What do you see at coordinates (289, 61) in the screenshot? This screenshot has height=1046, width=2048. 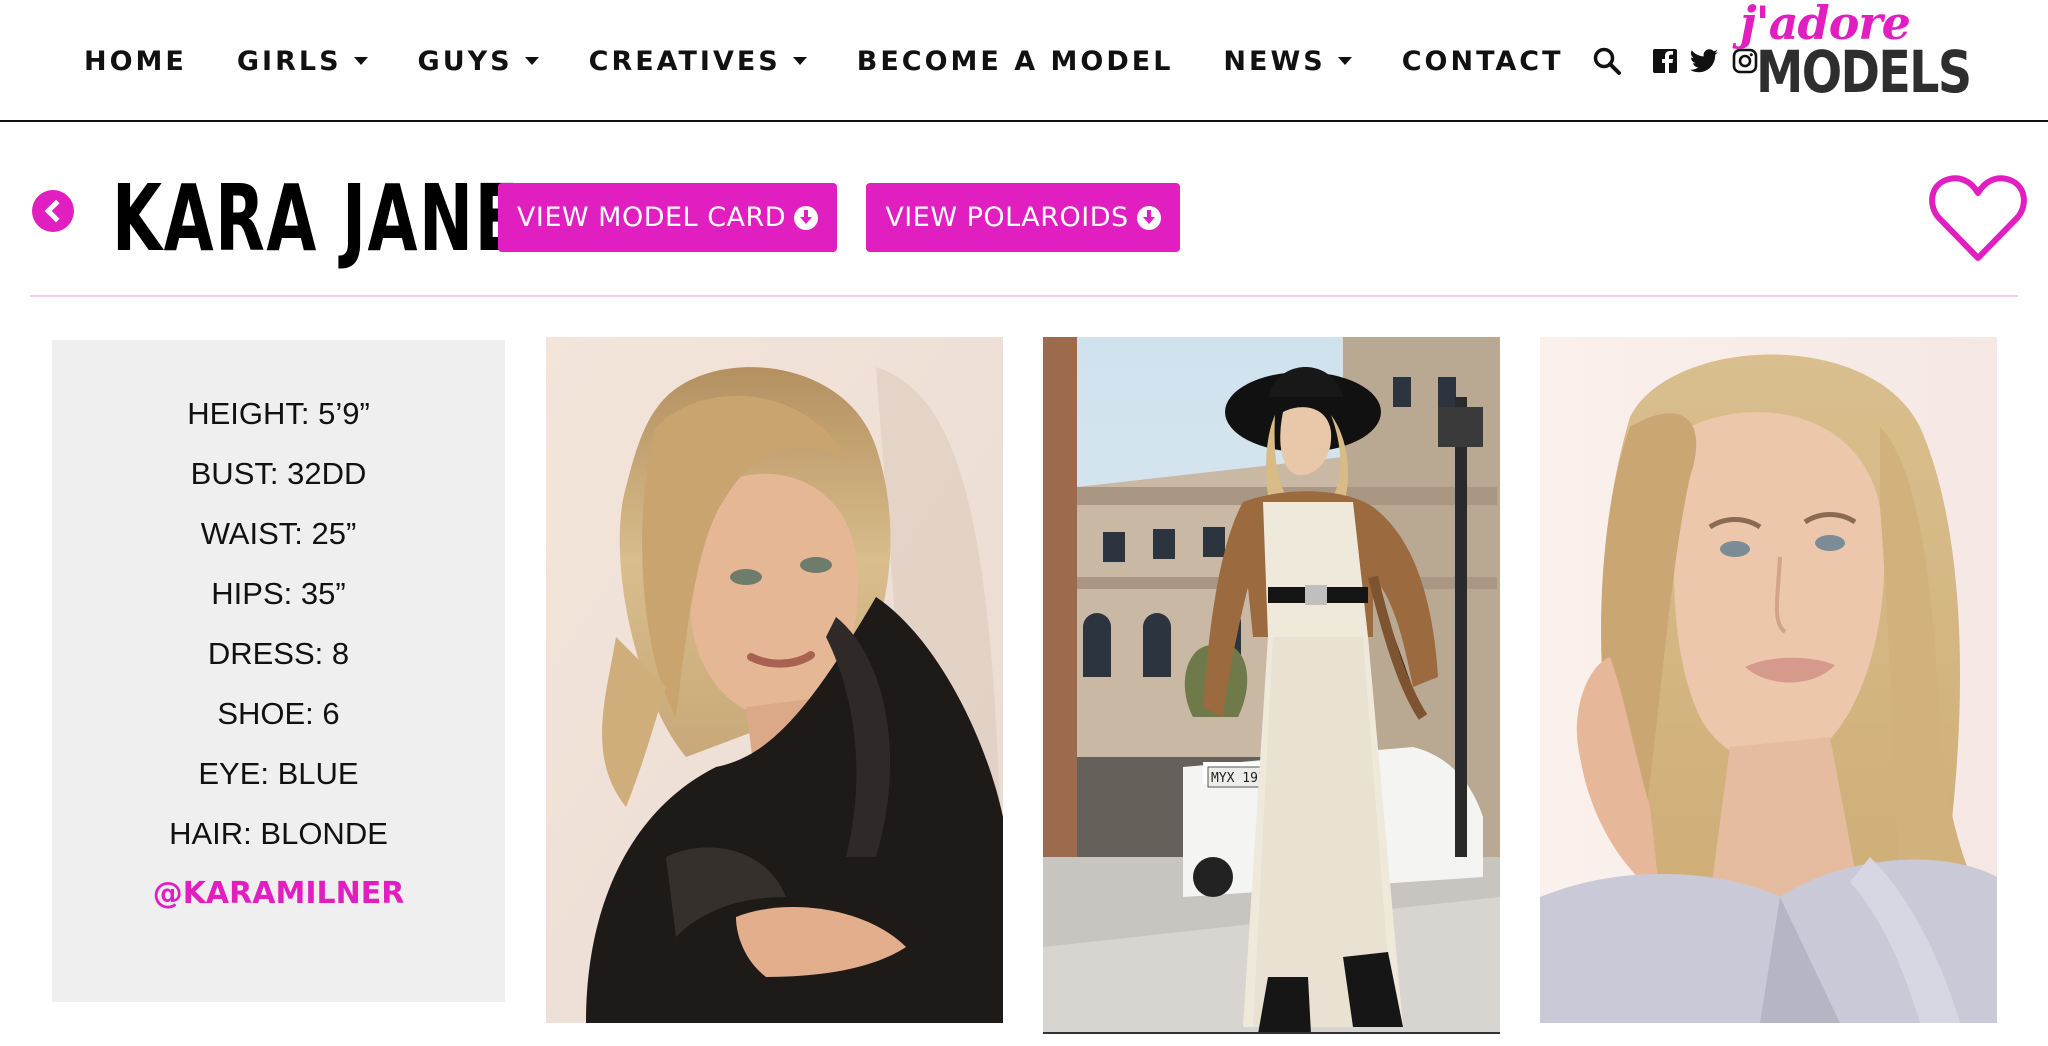 I see `nav-girls-label: GIRLS` at bounding box center [289, 61].